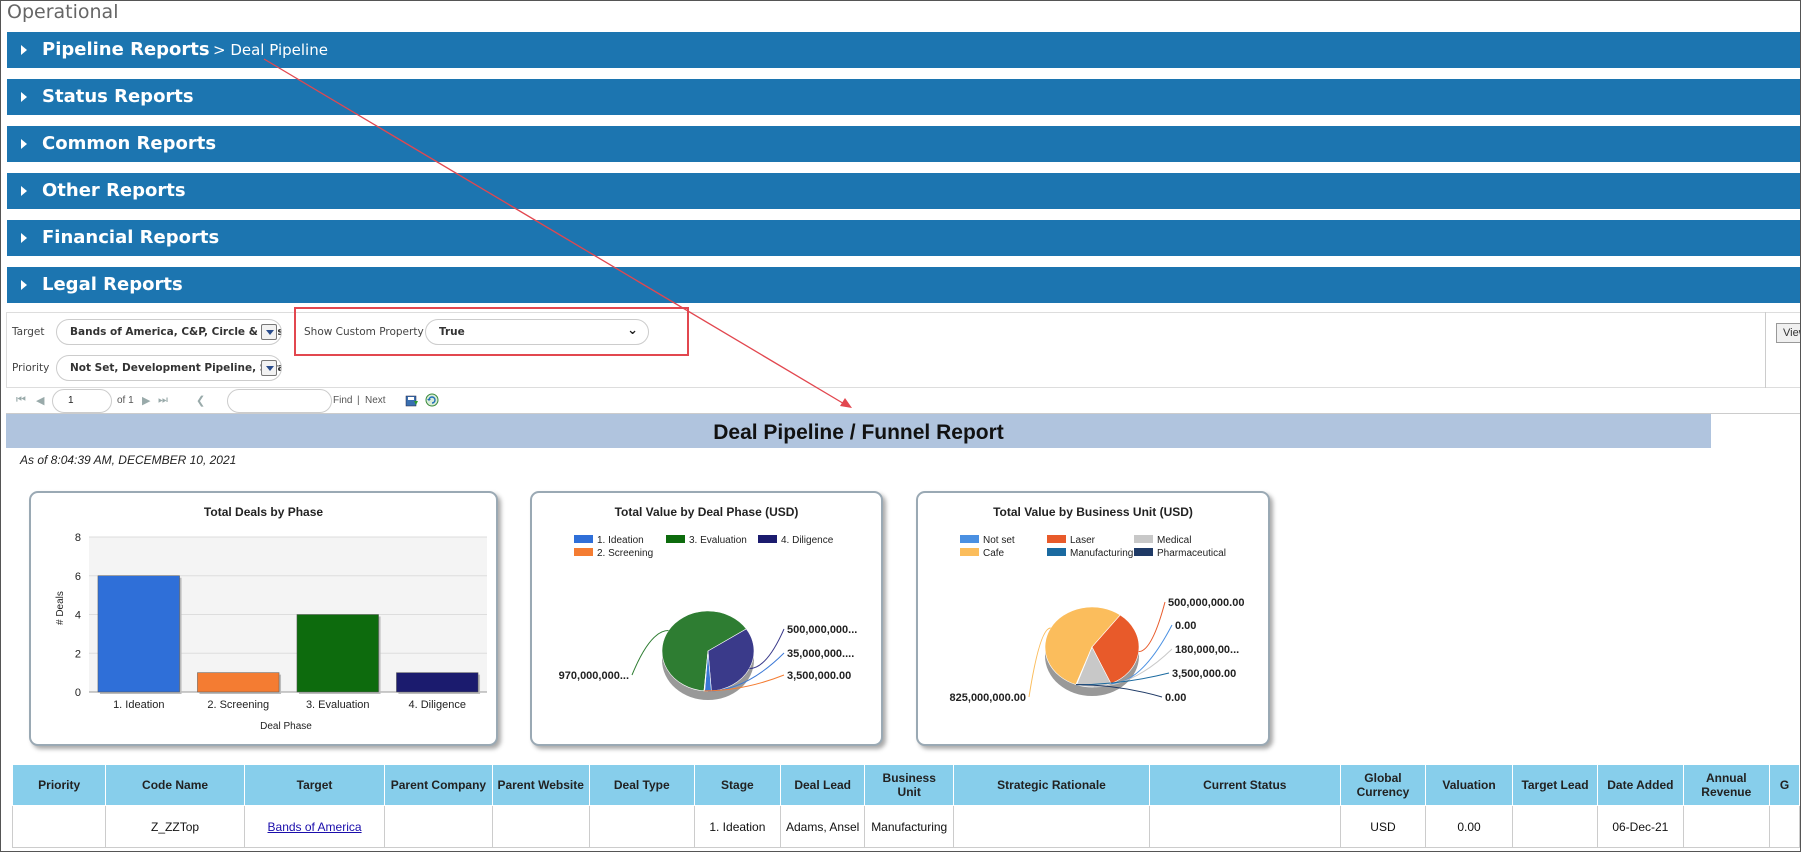  What do you see at coordinates (40, 400) in the screenshot?
I see `previous-page-icon: ◀` at bounding box center [40, 400].